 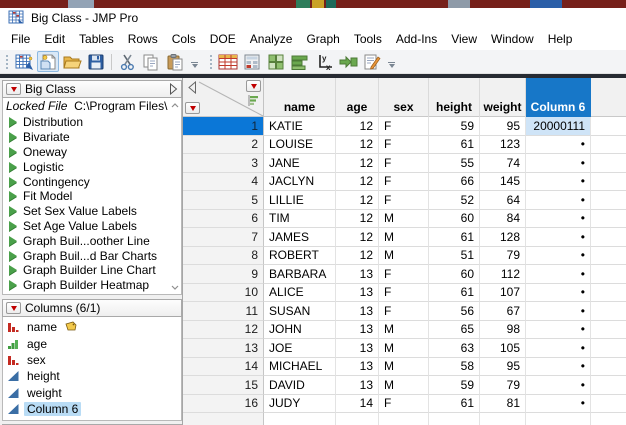 What do you see at coordinates (300, 61) in the screenshot?
I see `graph-builder-icon` at bounding box center [300, 61].